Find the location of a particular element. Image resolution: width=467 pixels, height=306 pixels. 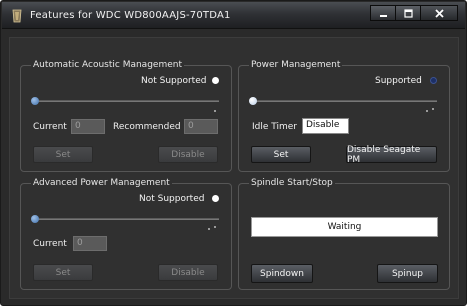

idle-timer-field: Disable is located at coordinates (325, 126).